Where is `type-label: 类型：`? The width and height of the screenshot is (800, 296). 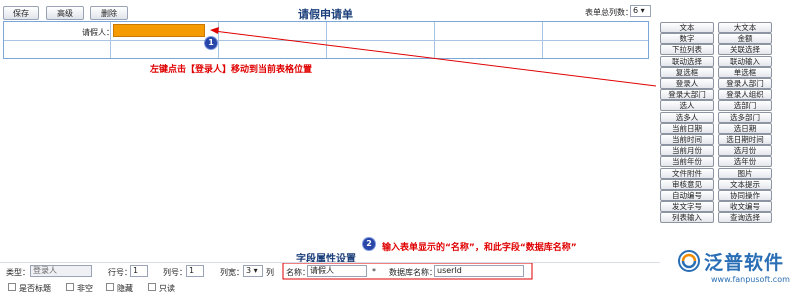
type-label: 类型： is located at coordinates (18, 272).